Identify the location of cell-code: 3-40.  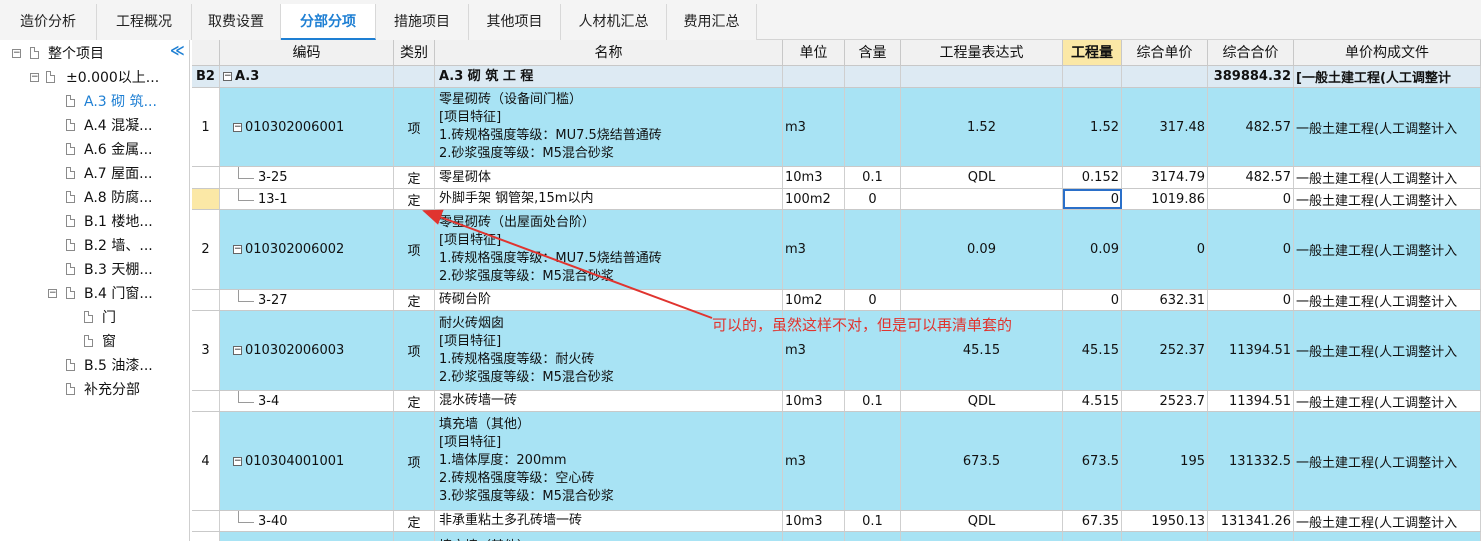
(307, 521).